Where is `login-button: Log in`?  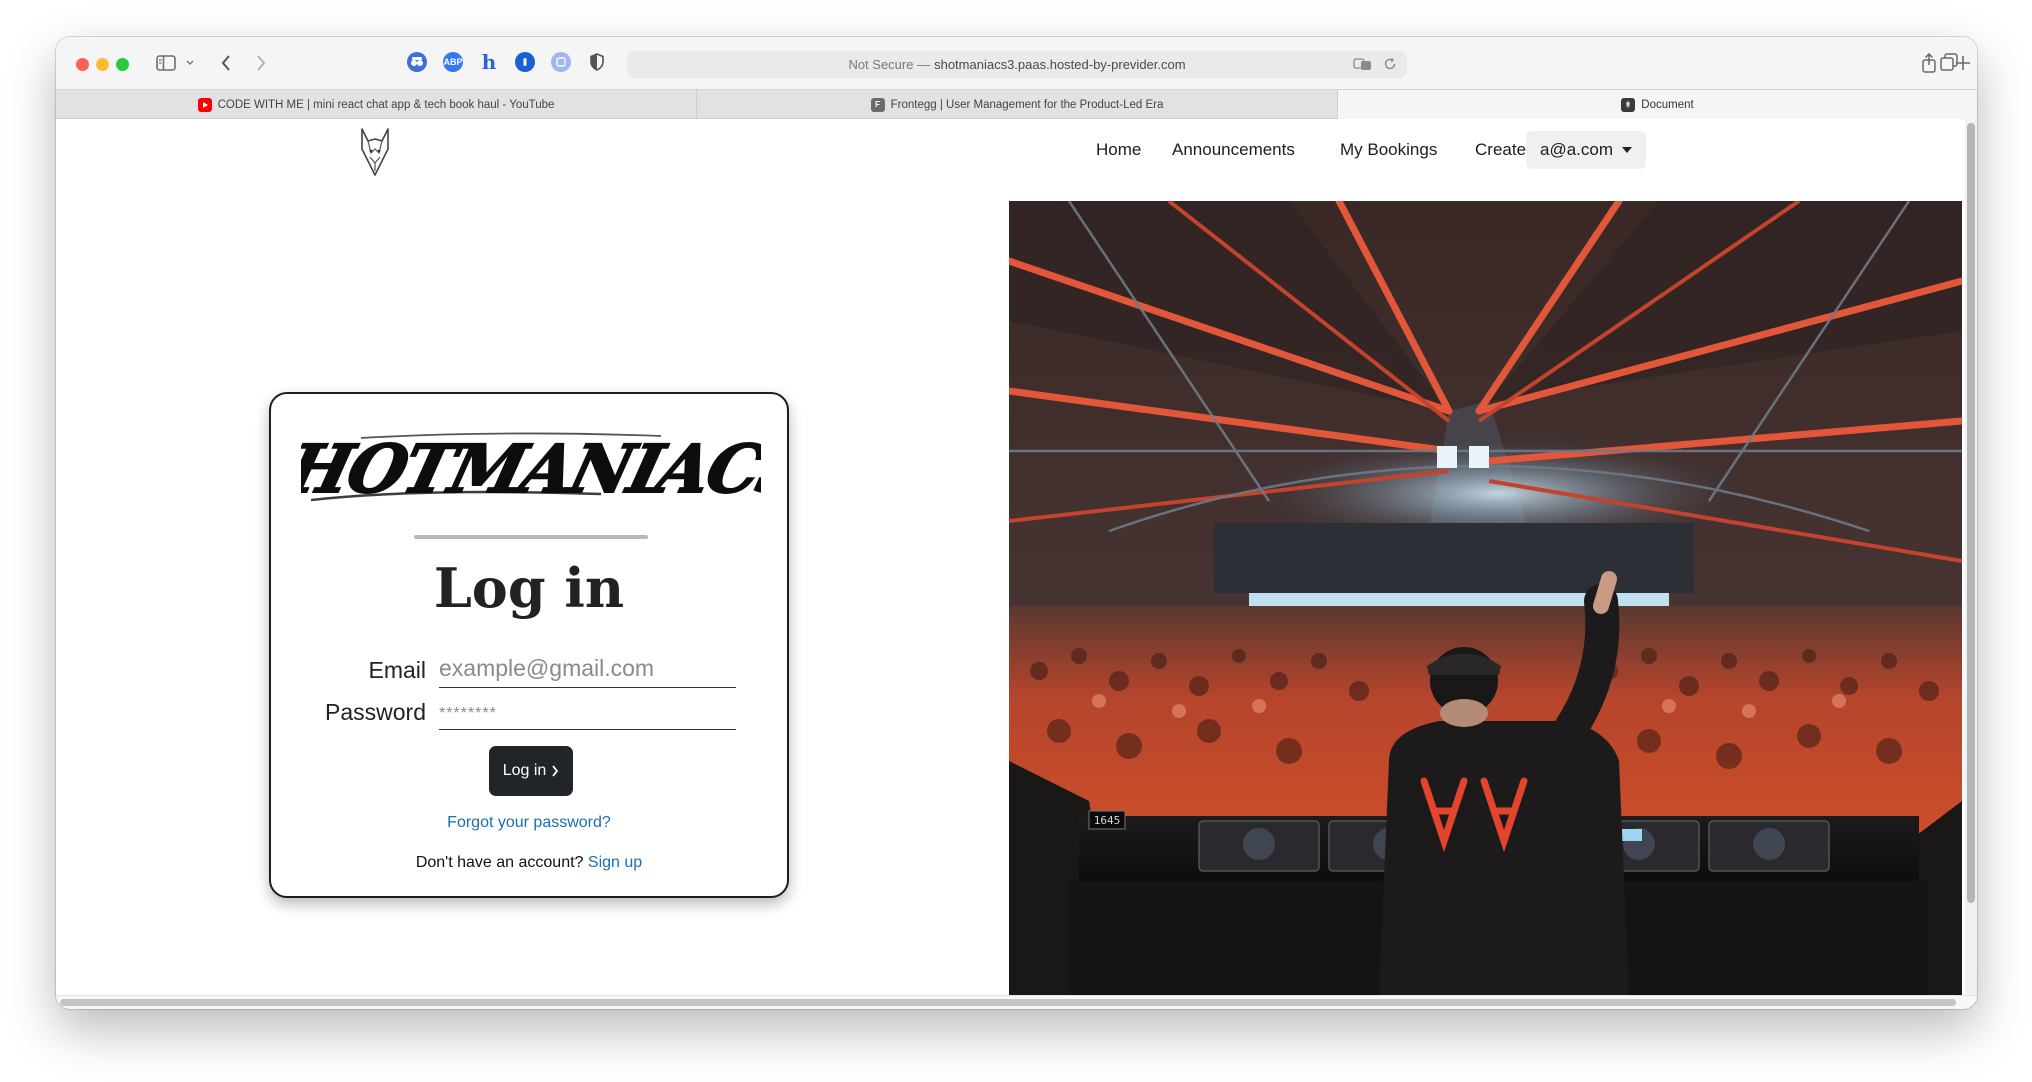 login-button: Log in is located at coordinates (531, 771).